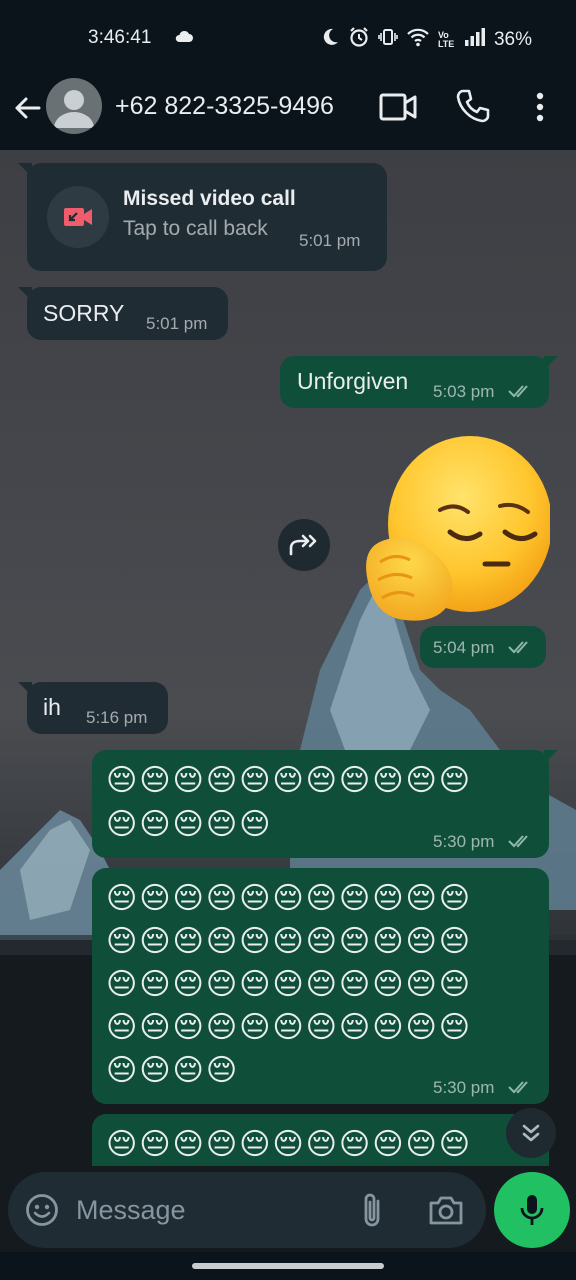  I want to click on more-vert-icon, so click(540, 107).